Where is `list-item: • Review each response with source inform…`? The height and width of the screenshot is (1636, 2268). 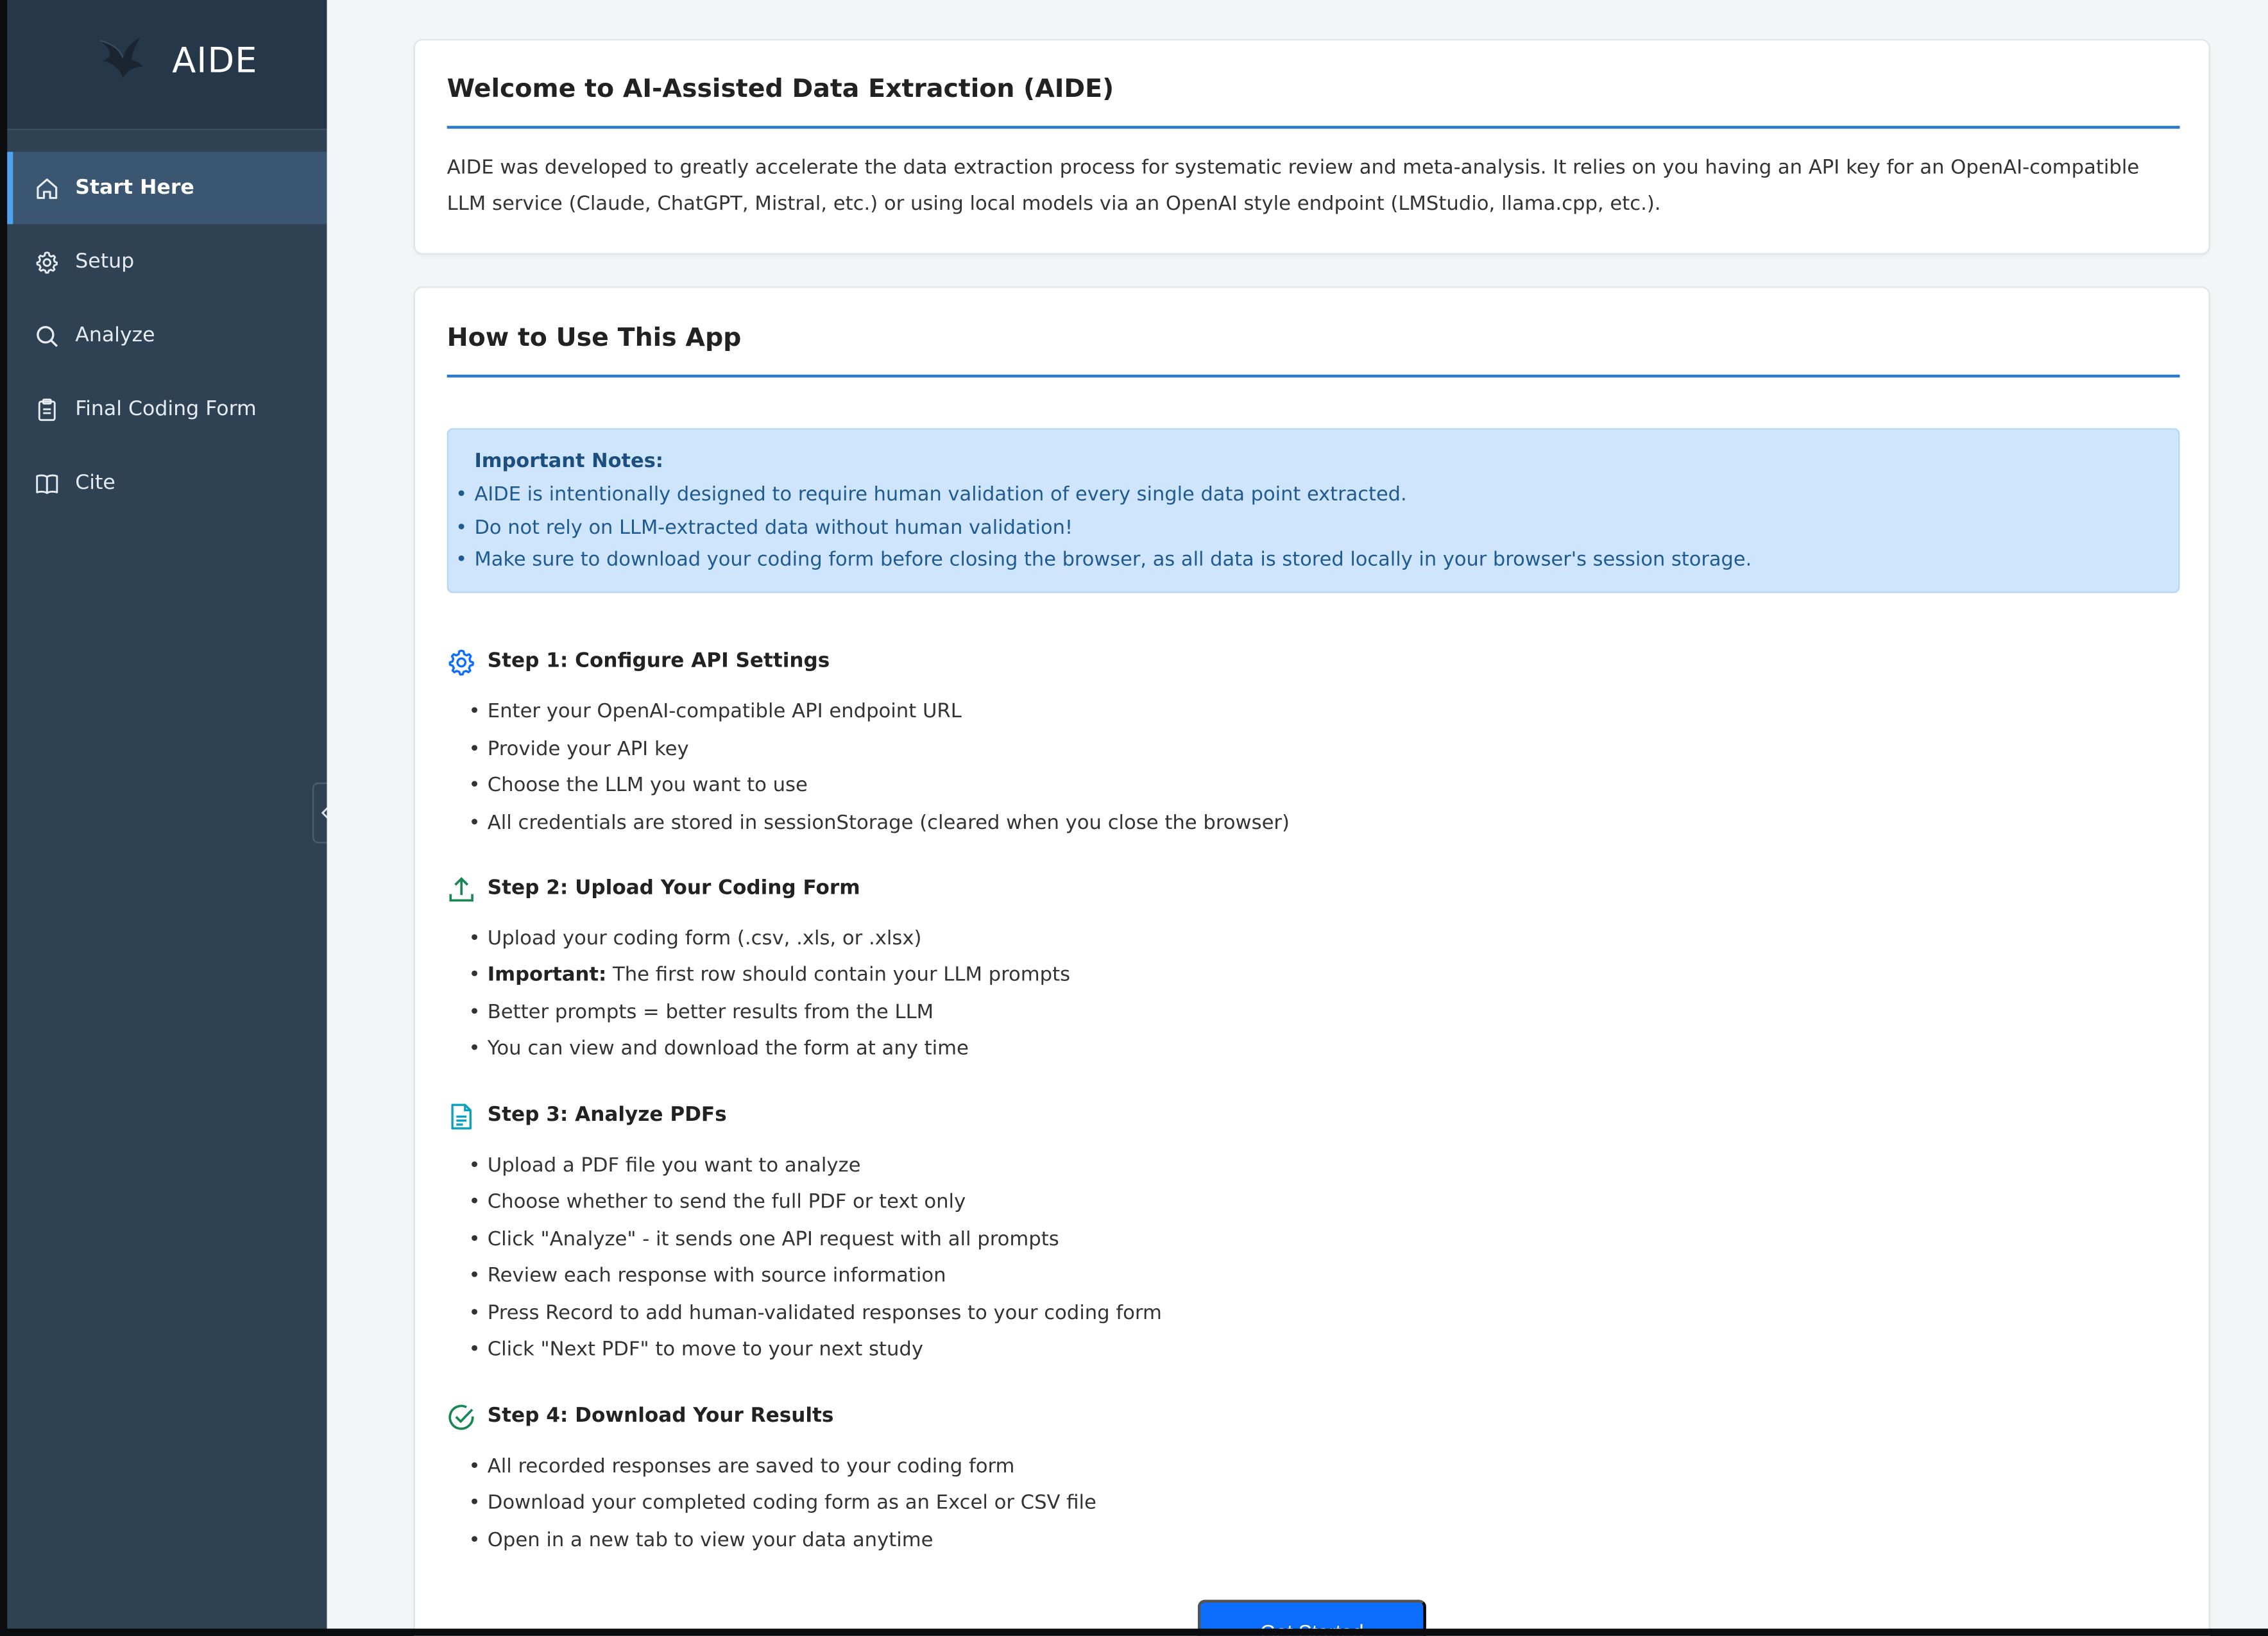
list-item: • Review each response with source inform… is located at coordinates (707, 1276).